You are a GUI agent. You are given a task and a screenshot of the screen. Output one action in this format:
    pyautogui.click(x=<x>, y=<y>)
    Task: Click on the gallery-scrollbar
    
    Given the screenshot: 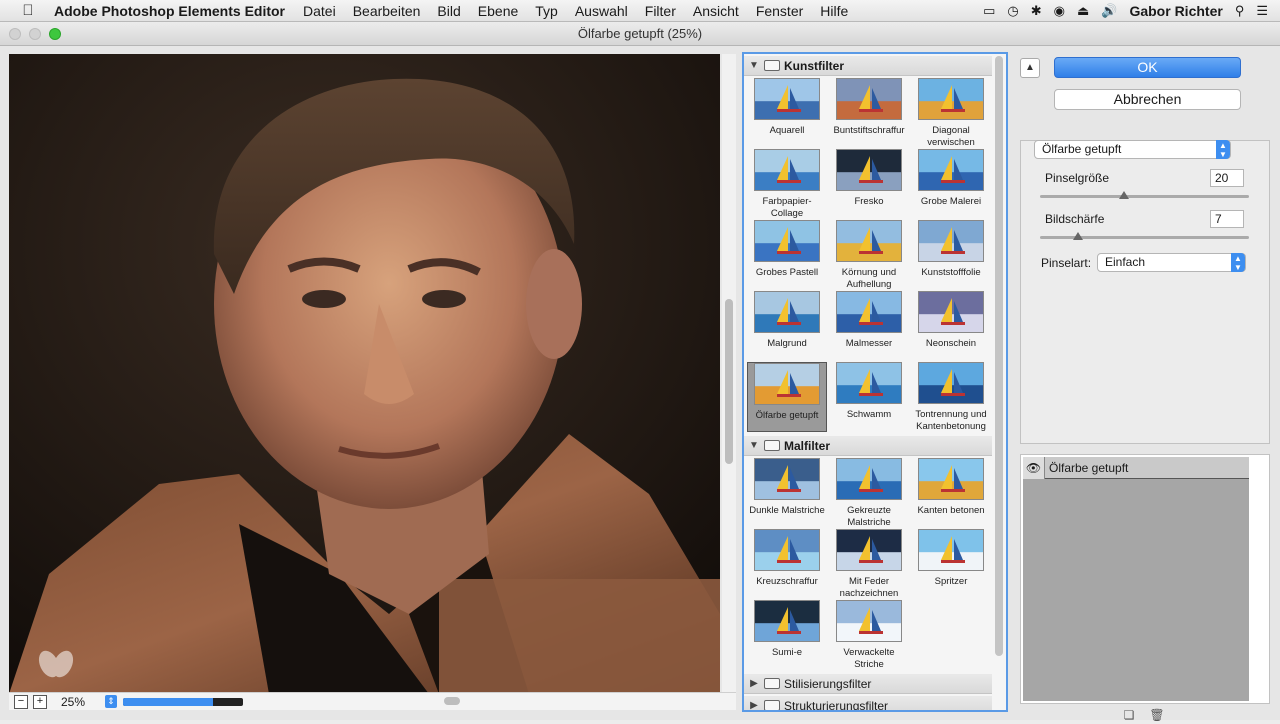 What is the action you would take?
    pyautogui.click(x=999, y=356)
    